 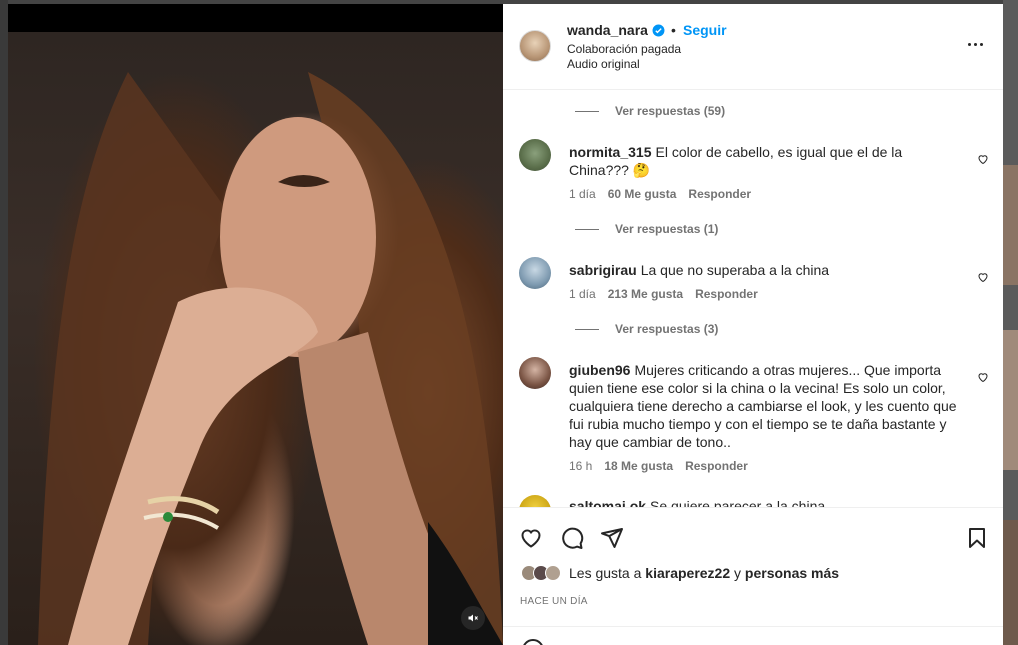 What do you see at coordinates (612, 538) in the screenshot?
I see `share-icon` at bounding box center [612, 538].